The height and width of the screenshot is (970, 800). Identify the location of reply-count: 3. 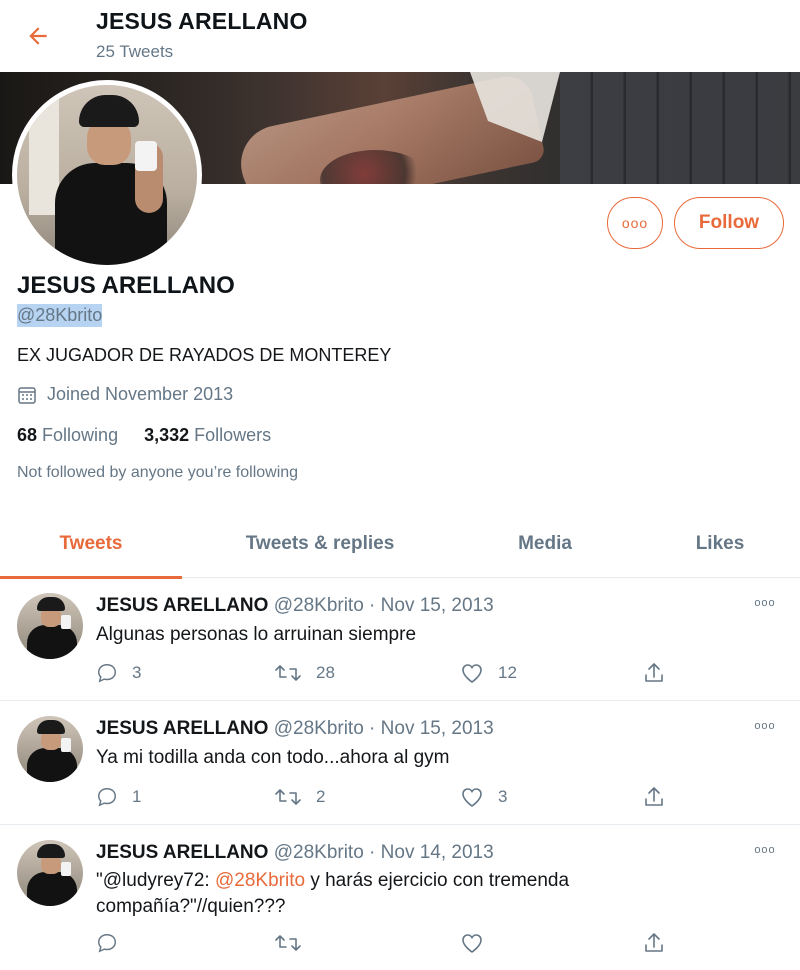
(137, 672).